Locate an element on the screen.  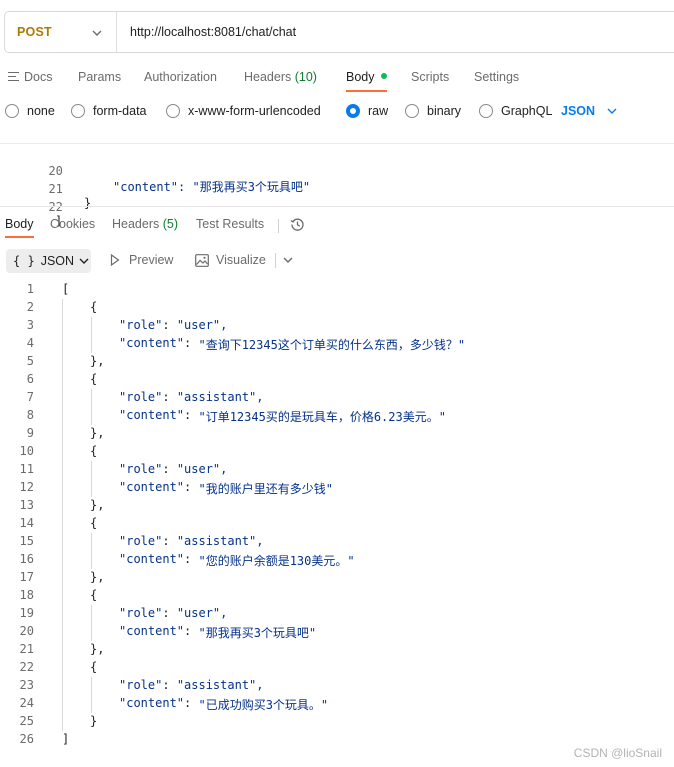
request-body-editor: 20 "content": "那我再买3个玩具吧" 21 } 22 ] is located at coordinates (337, 185).